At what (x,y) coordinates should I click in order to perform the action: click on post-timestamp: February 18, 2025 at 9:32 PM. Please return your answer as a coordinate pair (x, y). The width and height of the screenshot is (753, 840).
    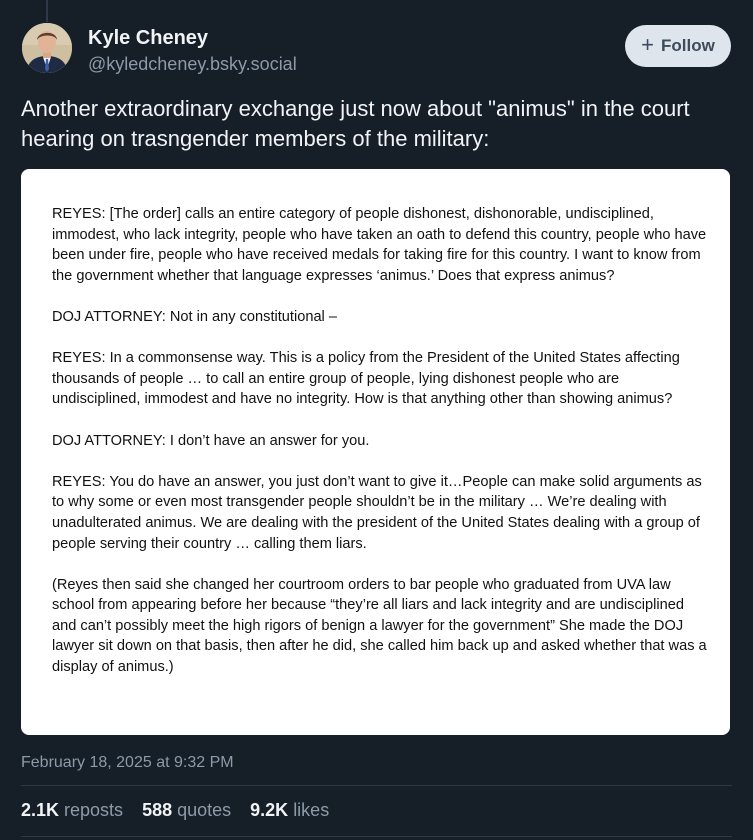
    Looking at the image, I should click on (127, 763).